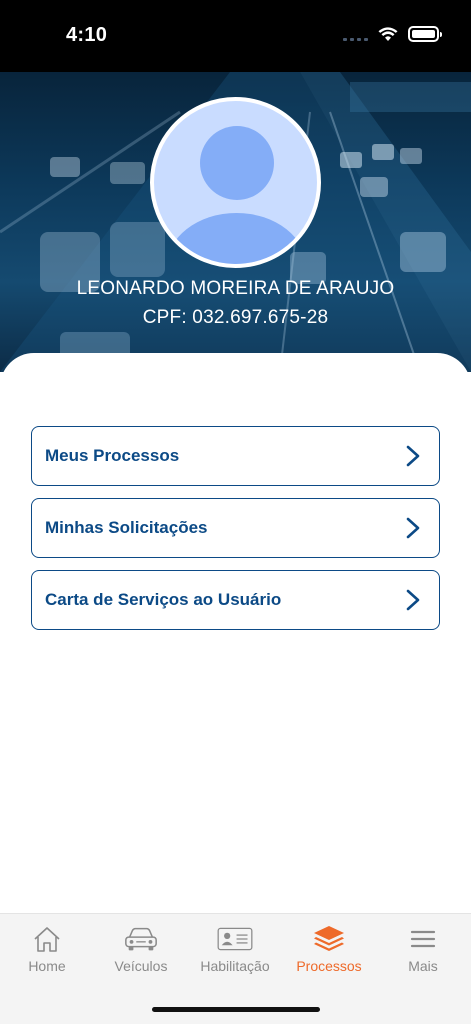 The image size is (471, 1024). Describe the element at coordinates (87, 35) in the screenshot. I see `status-time: 4:10` at that location.